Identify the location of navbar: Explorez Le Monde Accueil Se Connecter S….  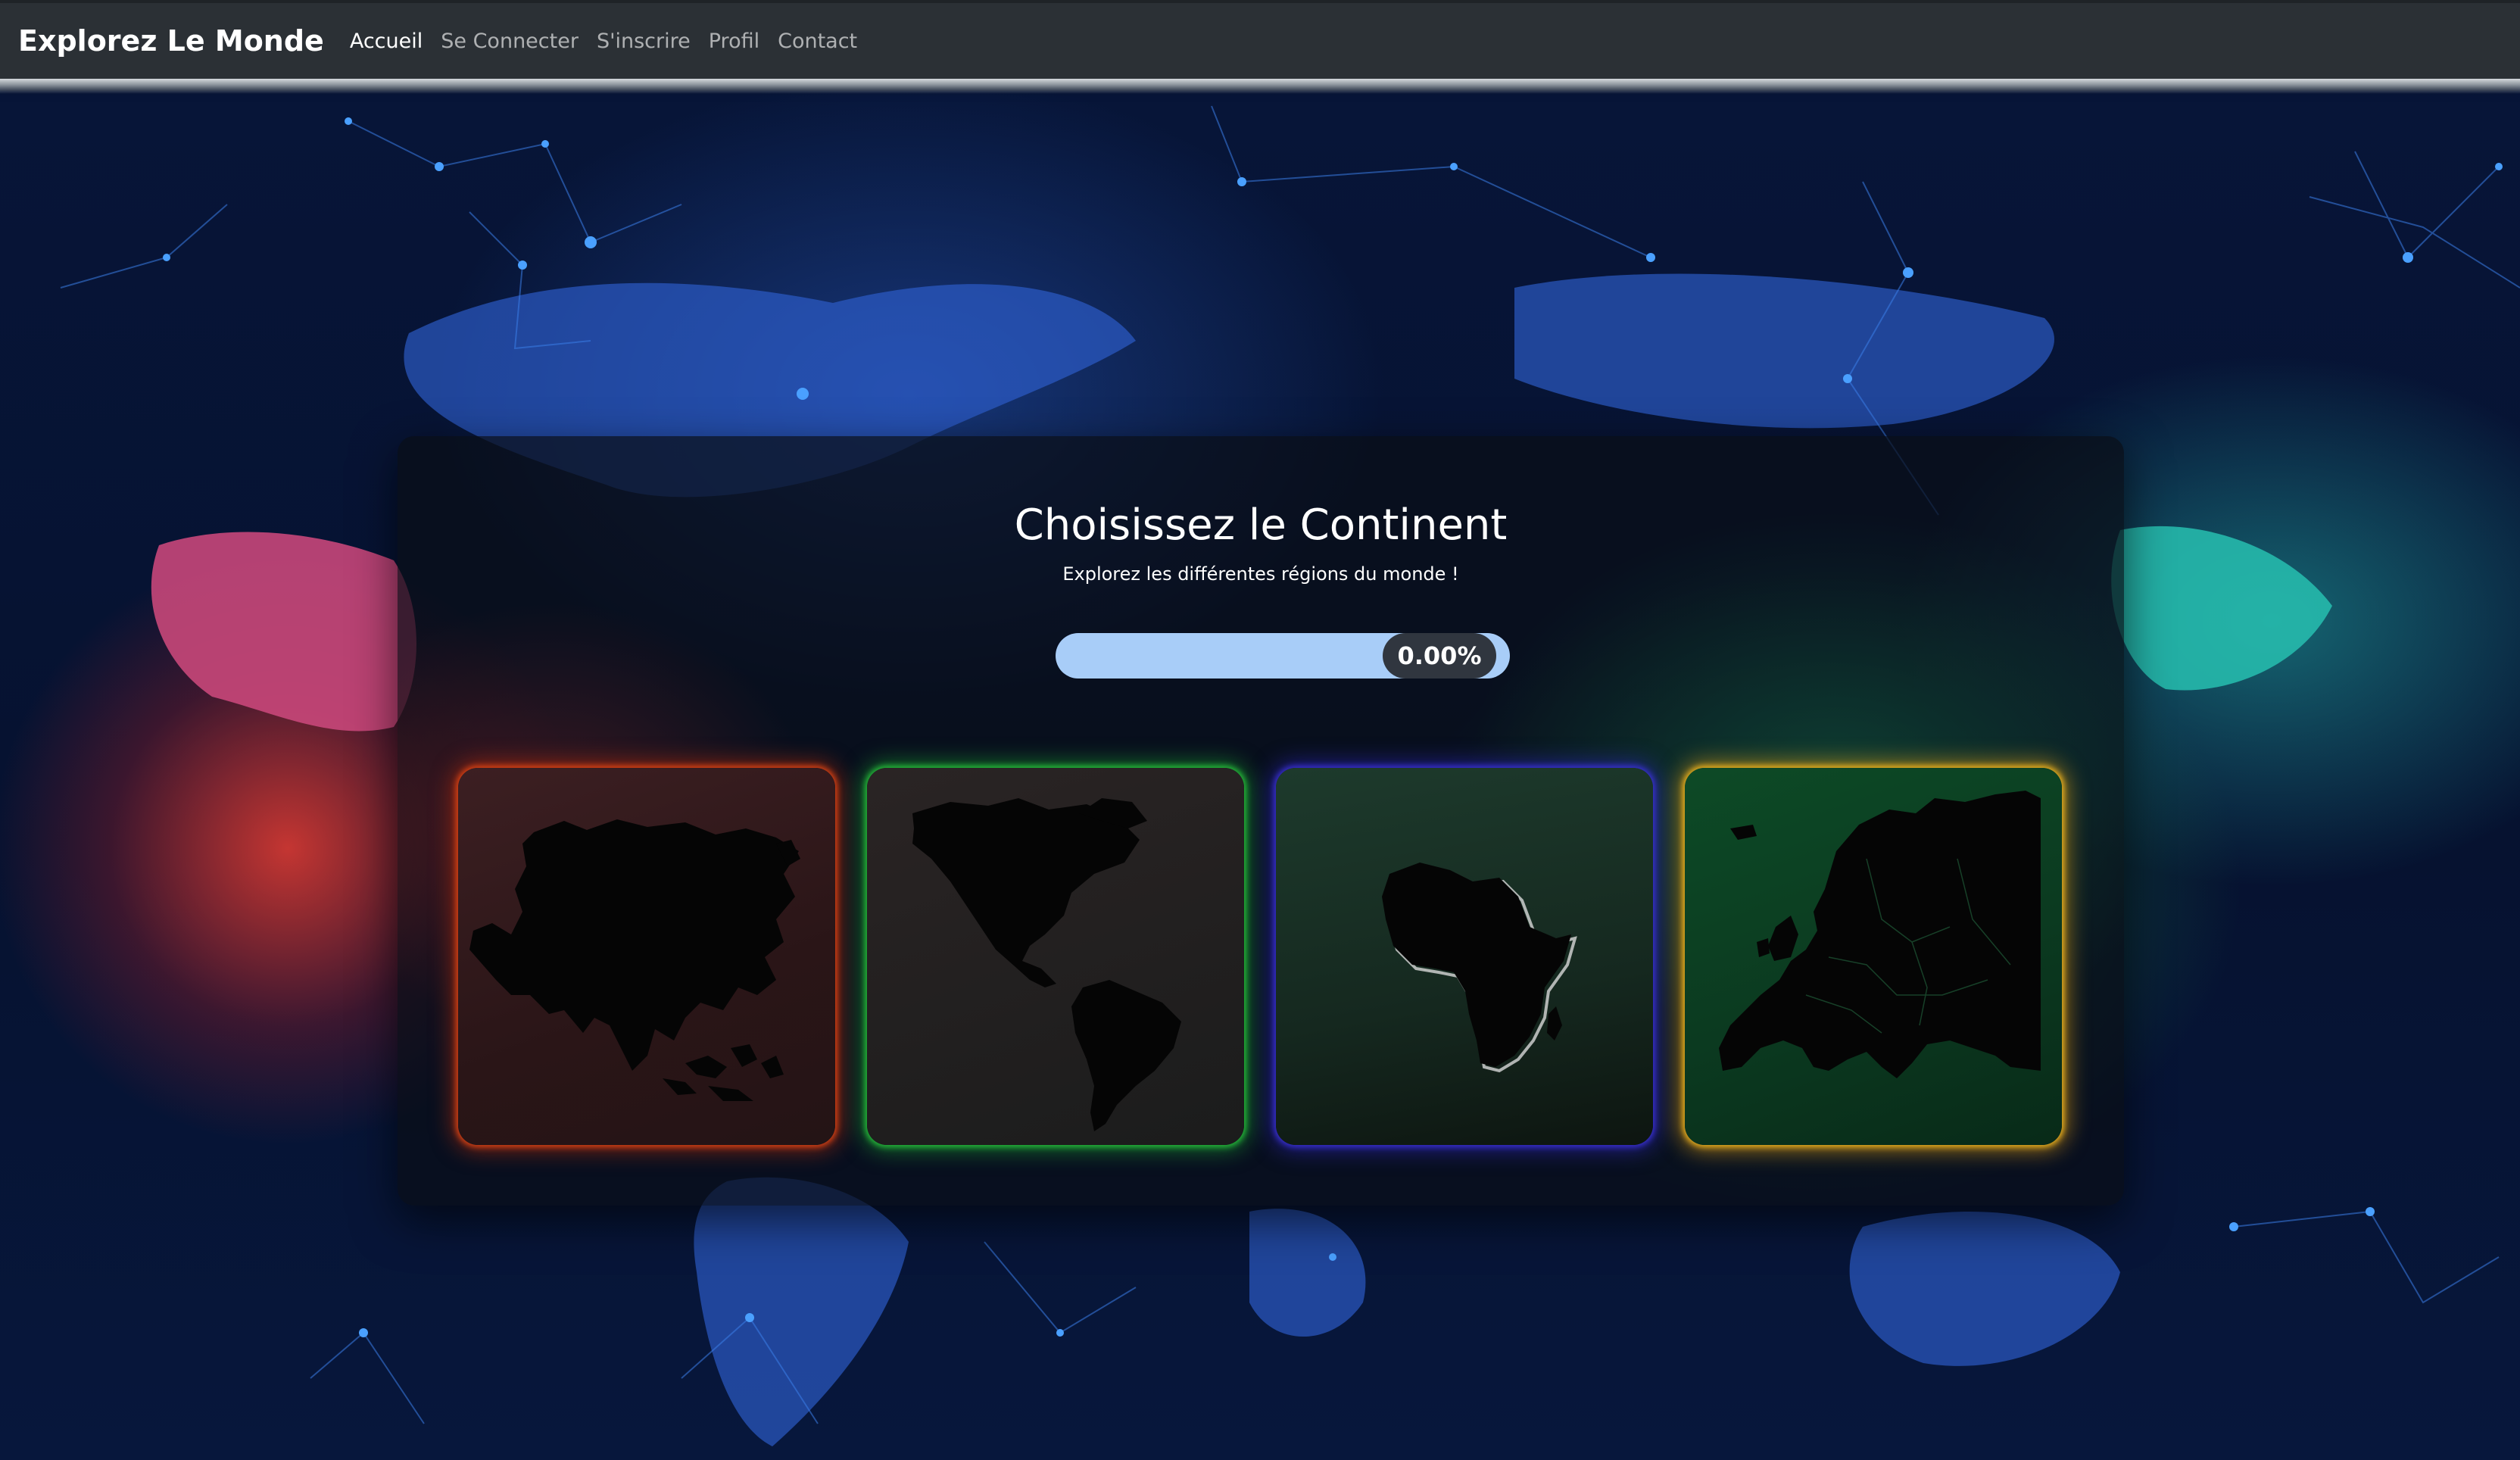
(1260, 47).